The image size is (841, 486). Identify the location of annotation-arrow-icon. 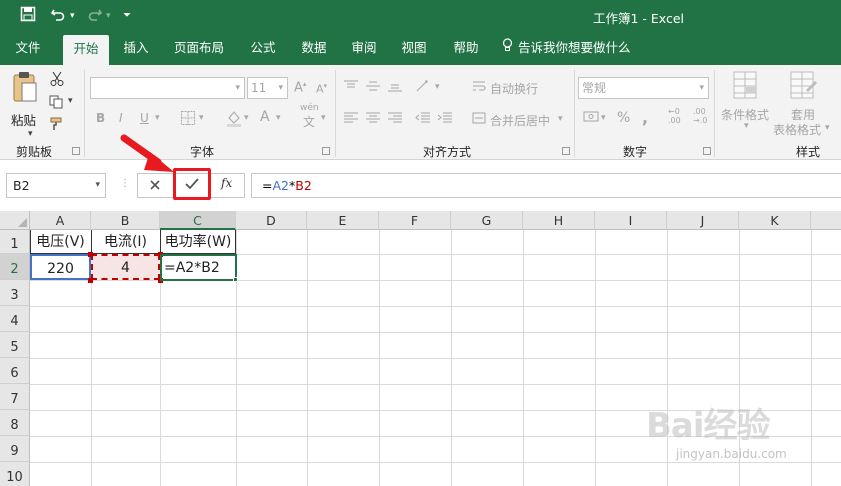
(147, 153).